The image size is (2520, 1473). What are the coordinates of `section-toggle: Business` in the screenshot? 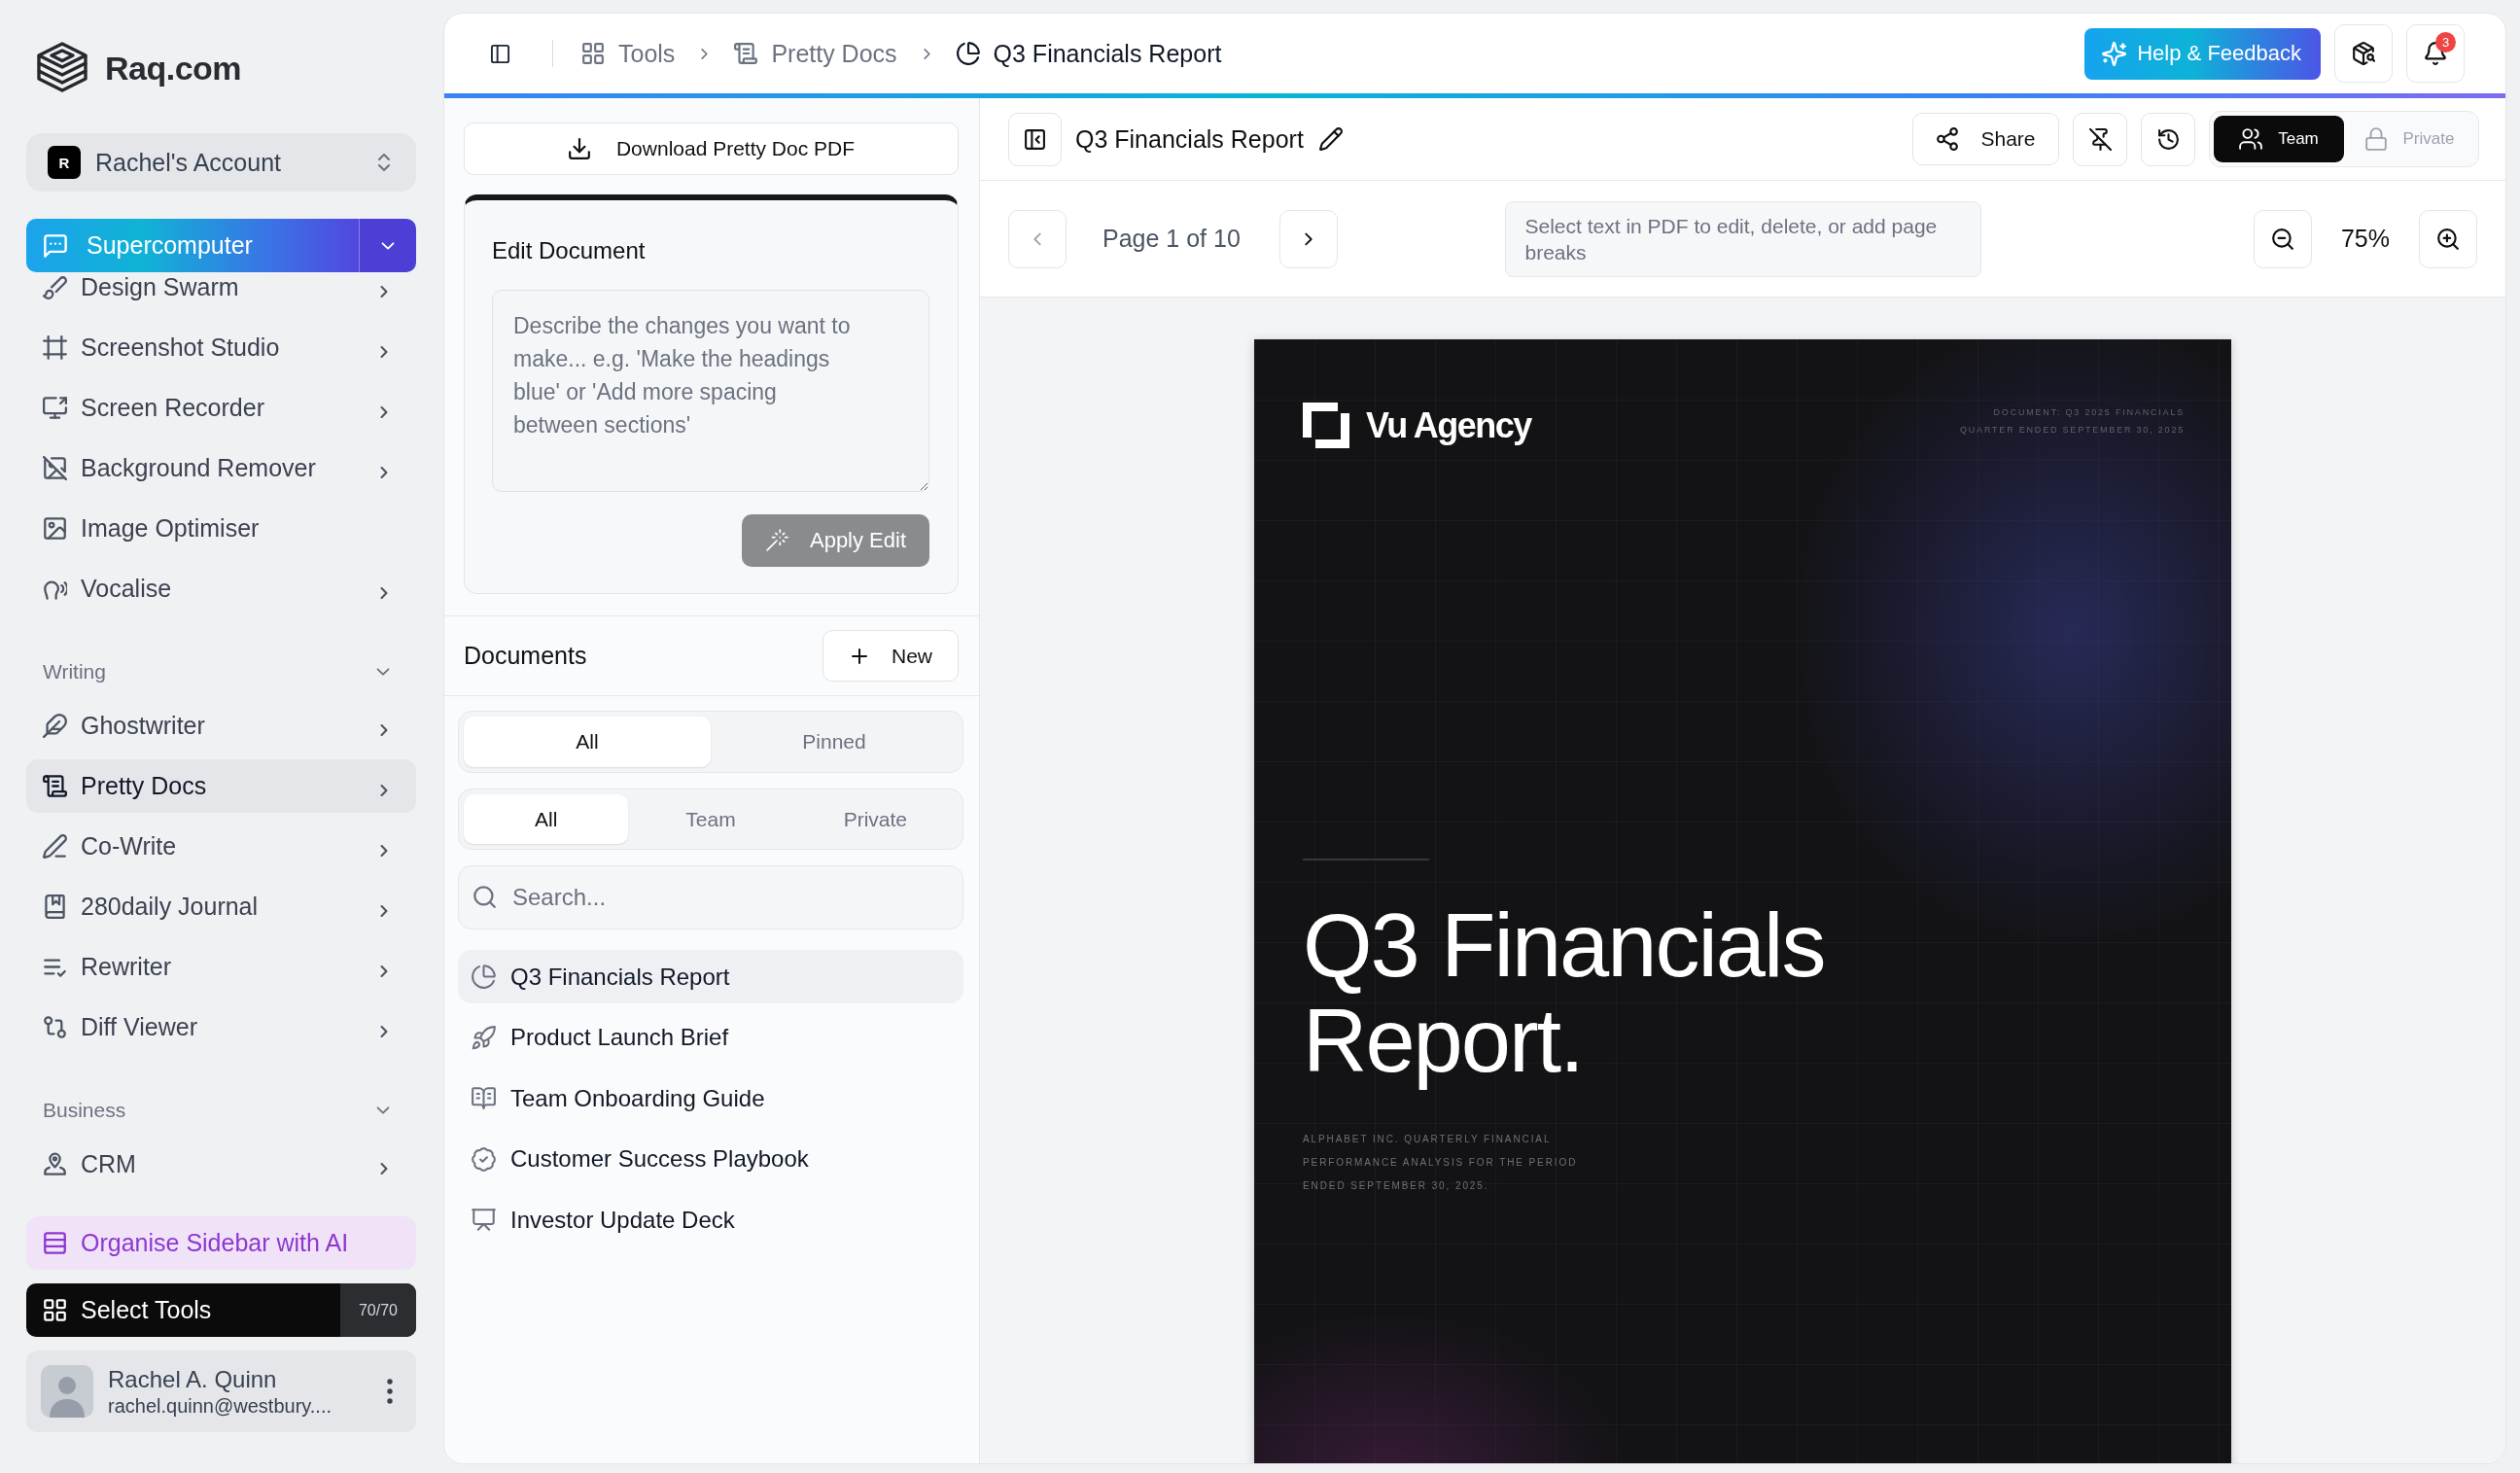 It's located at (221, 1110).